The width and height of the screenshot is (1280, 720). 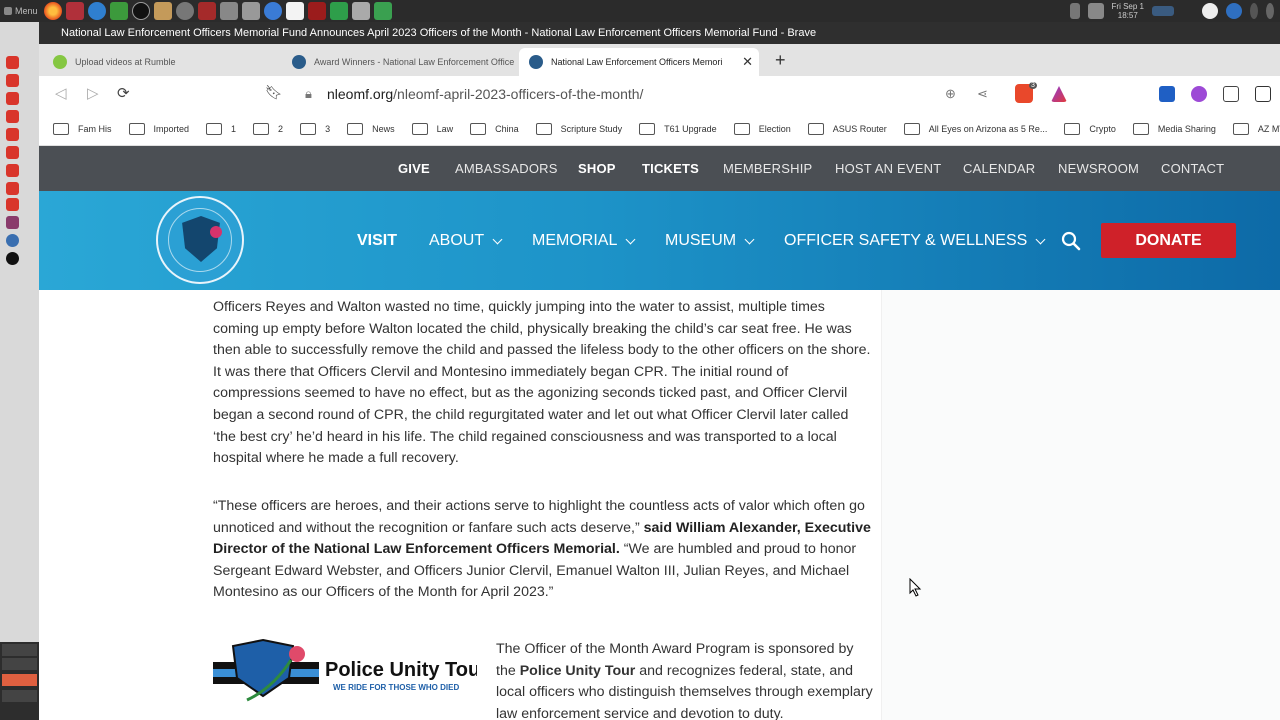 I want to click on puzzle-icon, so click(x=1231, y=94).